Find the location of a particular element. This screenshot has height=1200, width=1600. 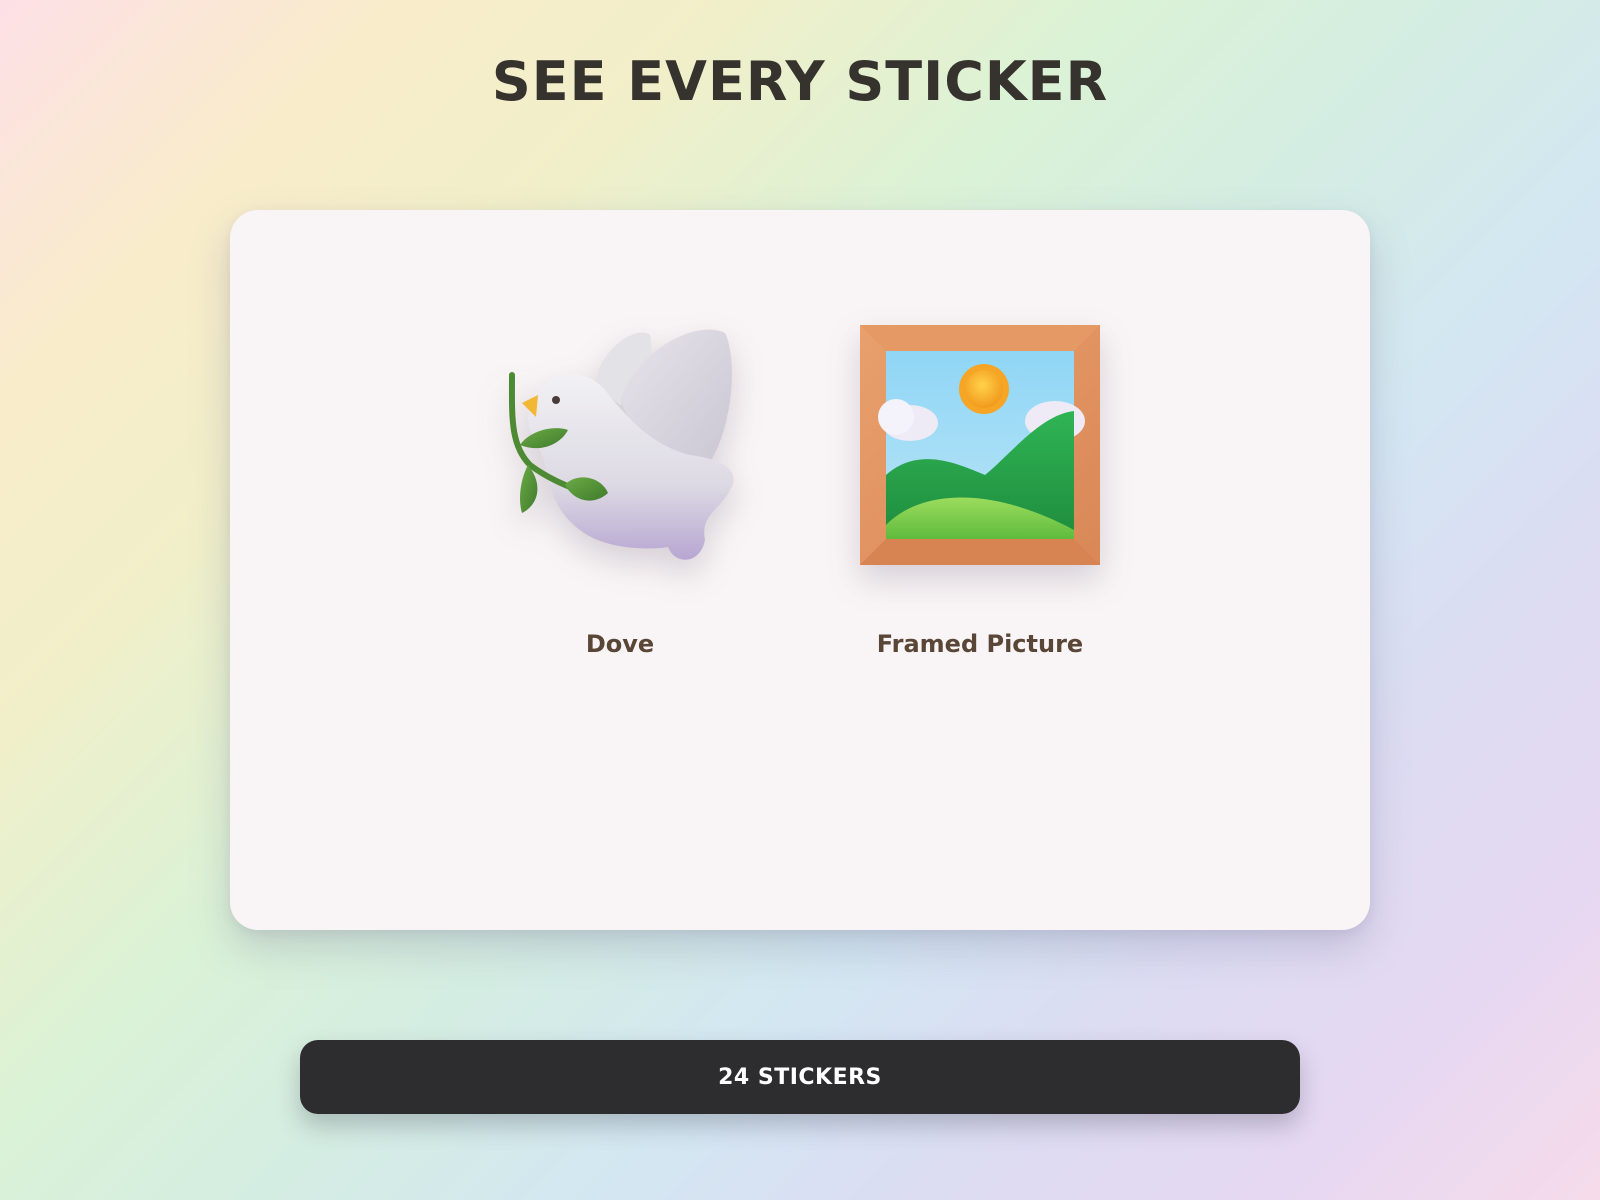

framed-picture-icon is located at coordinates (980, 445).